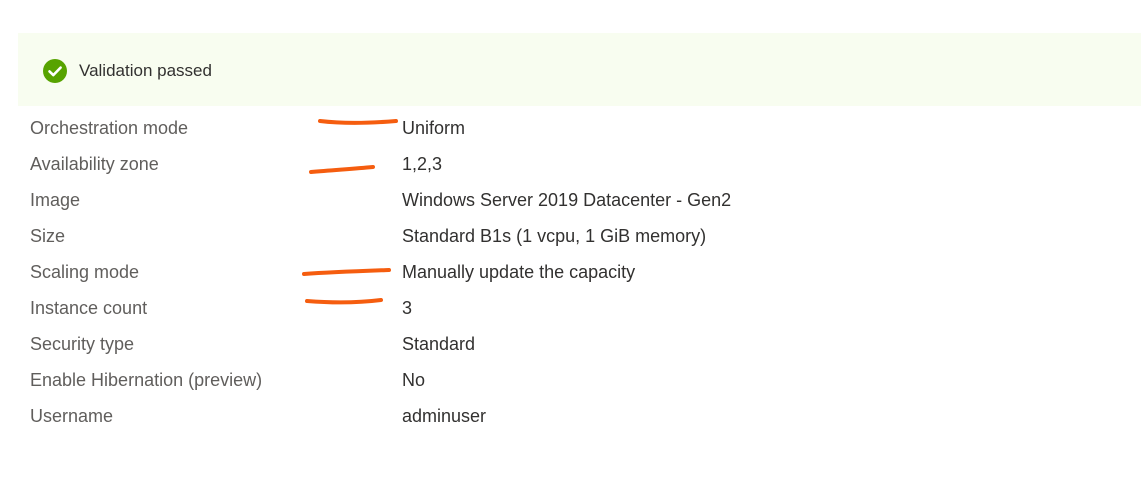  Describe the element at coordinates (82, 344) in the screenshot. I see `property-label: Security type` at that location.